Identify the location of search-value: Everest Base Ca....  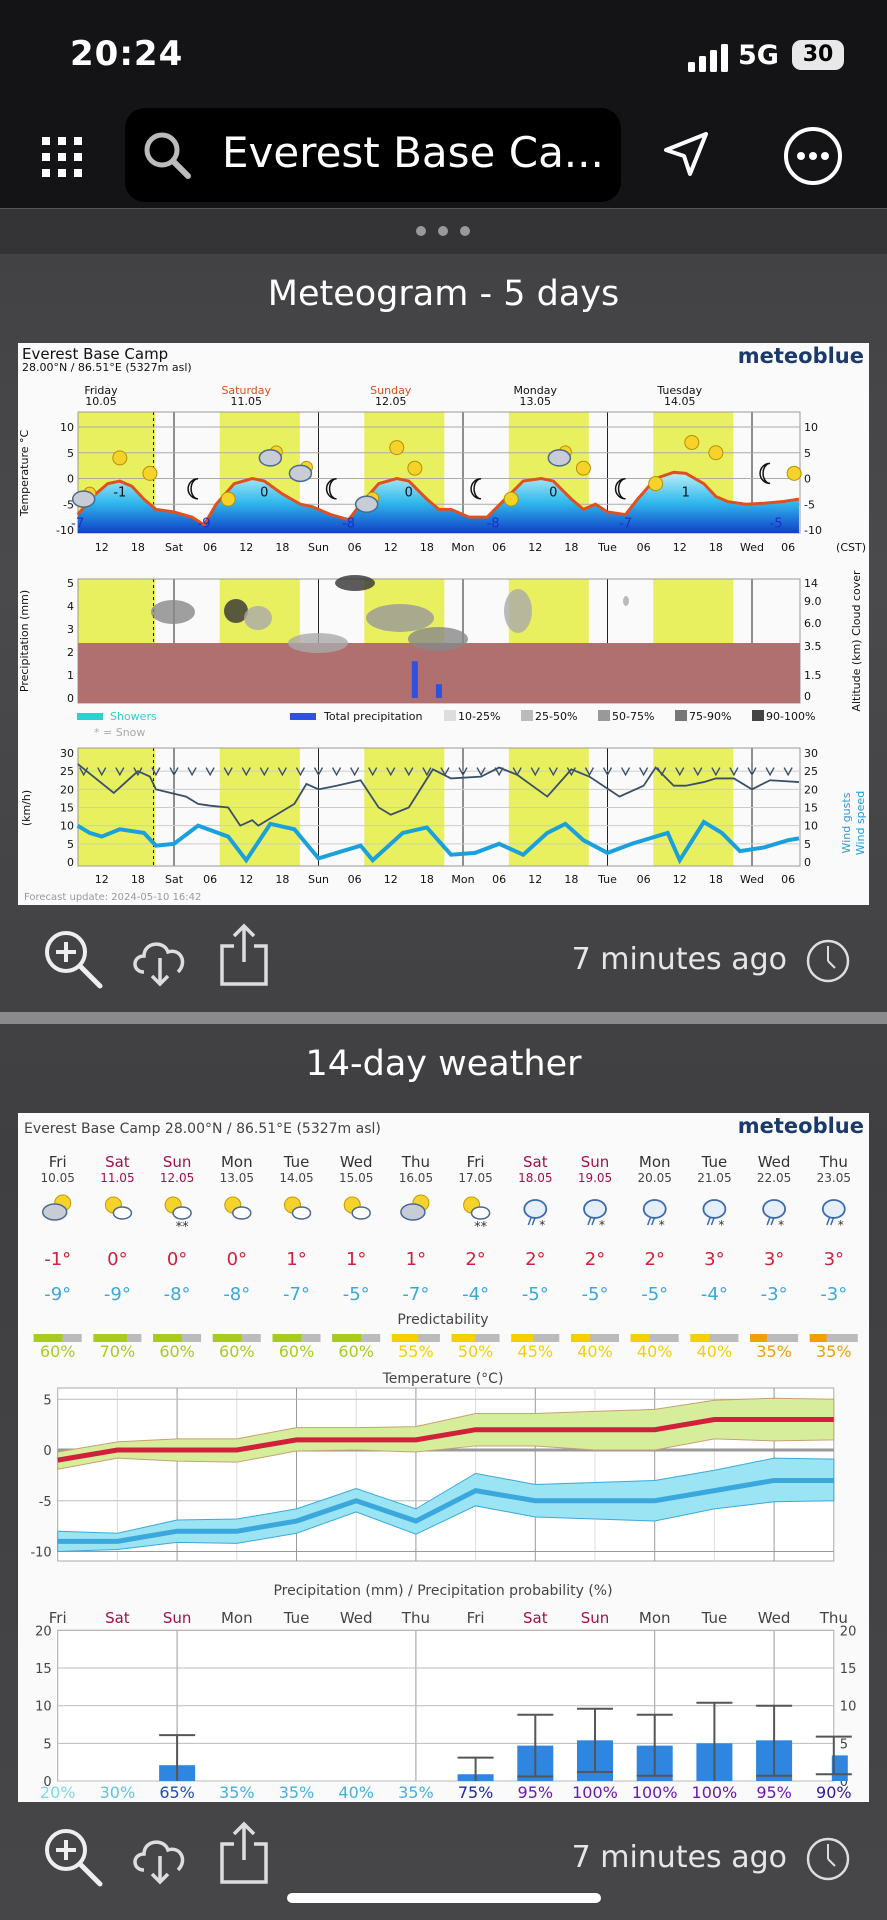
(413, 152).